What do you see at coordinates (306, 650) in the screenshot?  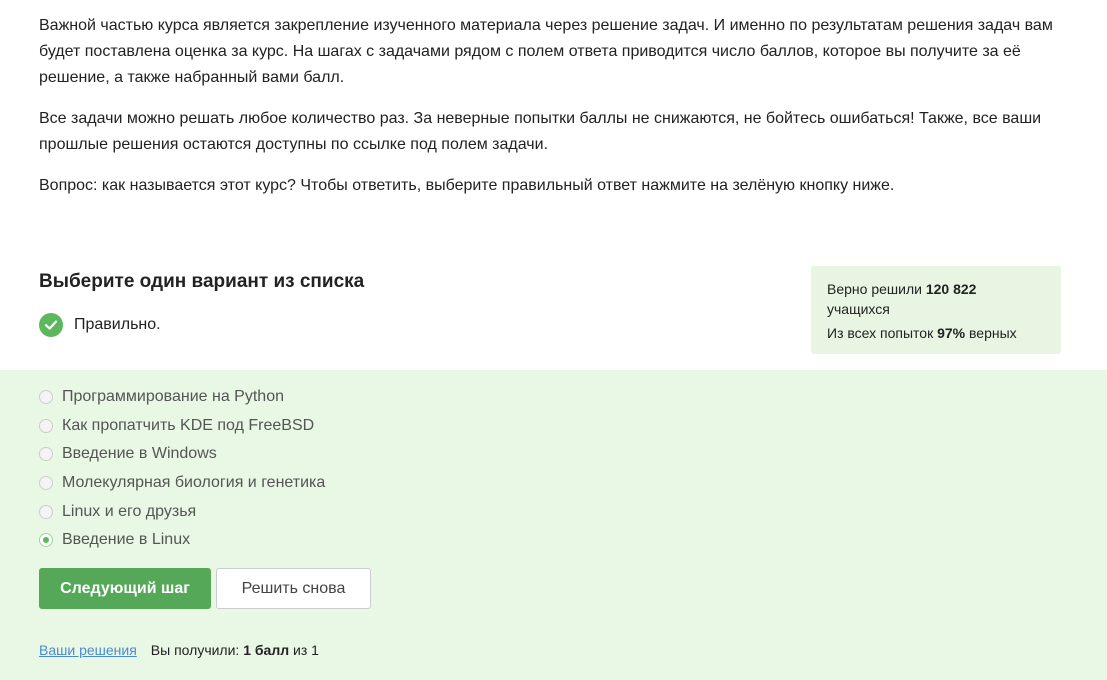 I see `score-suffix: из 1` at bounding box center [306, 650].